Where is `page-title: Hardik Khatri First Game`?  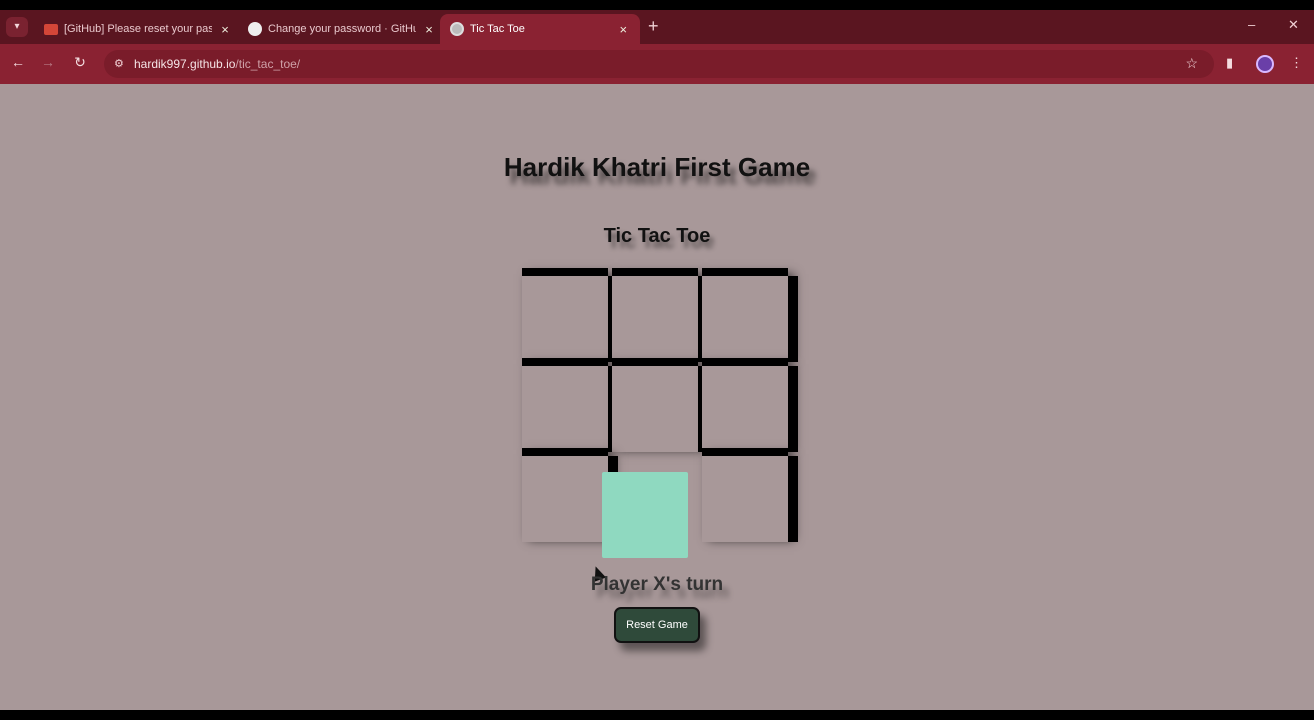 page-title: Hardik Khatri First Game is located at coordinates (657, 167).